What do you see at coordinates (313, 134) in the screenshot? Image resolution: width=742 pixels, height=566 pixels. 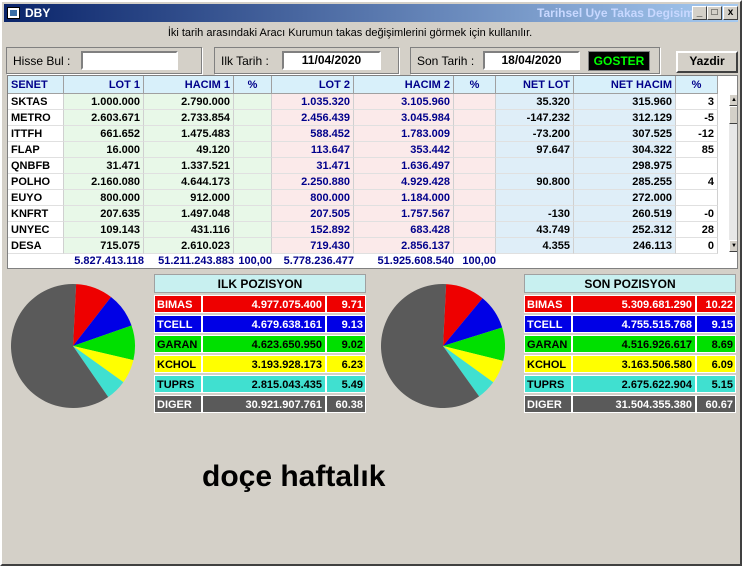 I see `table-cell: 588.452` at bounding box center [313, 134].